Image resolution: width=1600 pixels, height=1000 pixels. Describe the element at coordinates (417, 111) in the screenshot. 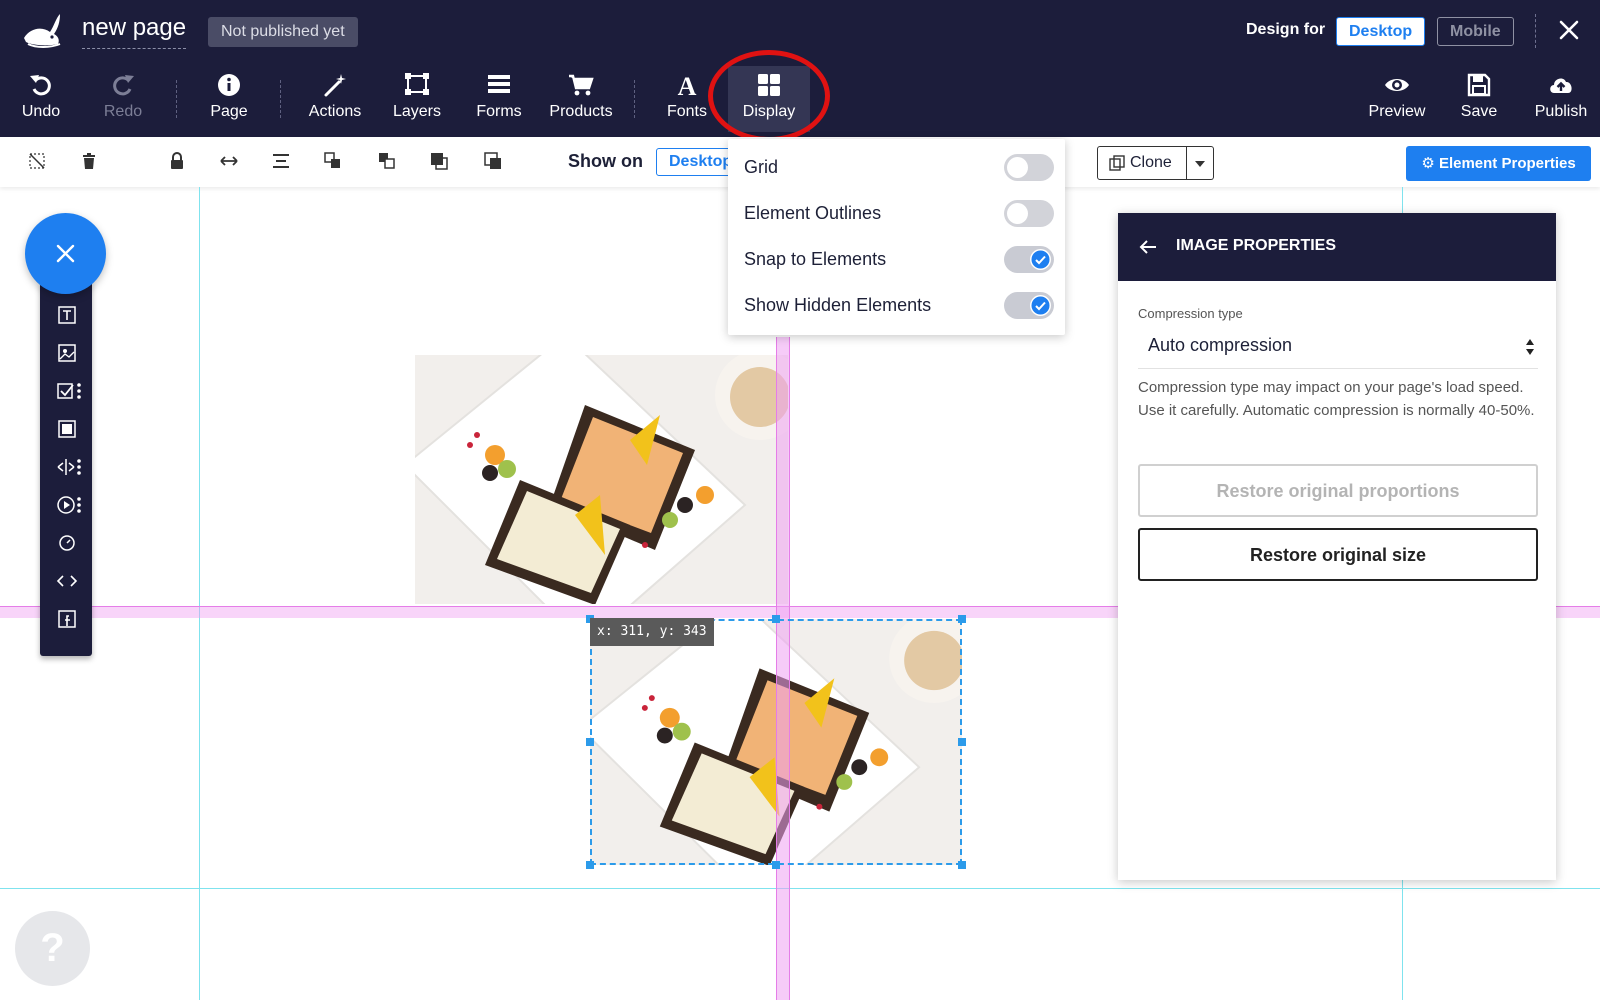

I see `layers-label: Layers` at that location.